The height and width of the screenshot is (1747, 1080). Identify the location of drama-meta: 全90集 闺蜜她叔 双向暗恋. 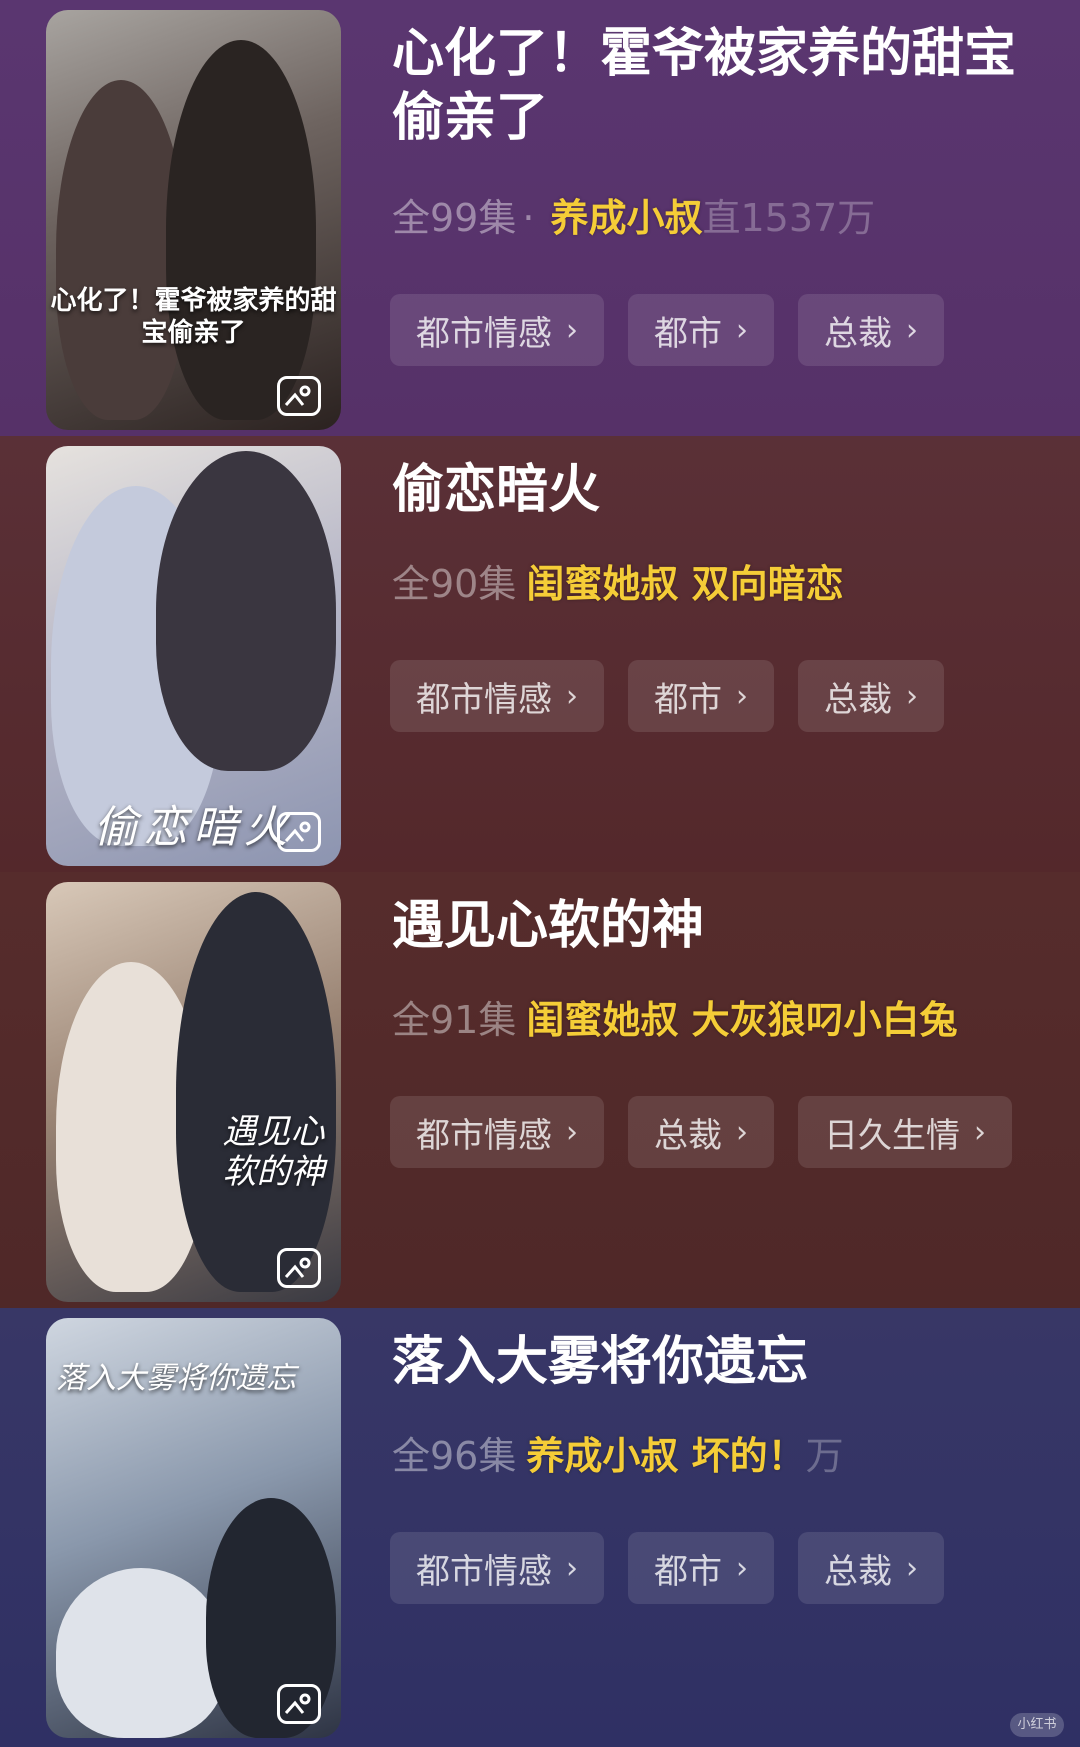
(736, 584).